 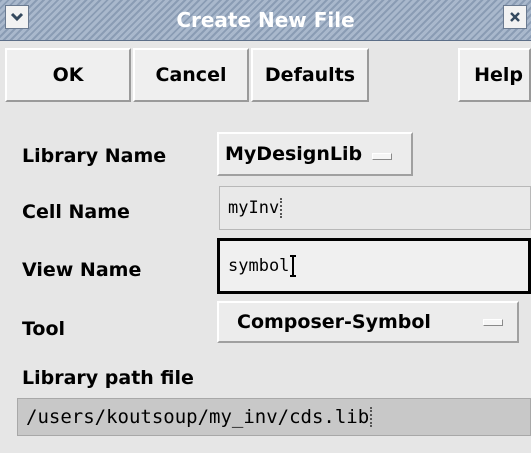 What do you see at coordinates (44, 329) in the screenshot?
I see `tool-label: Tool` at bounding box center [44, 329].